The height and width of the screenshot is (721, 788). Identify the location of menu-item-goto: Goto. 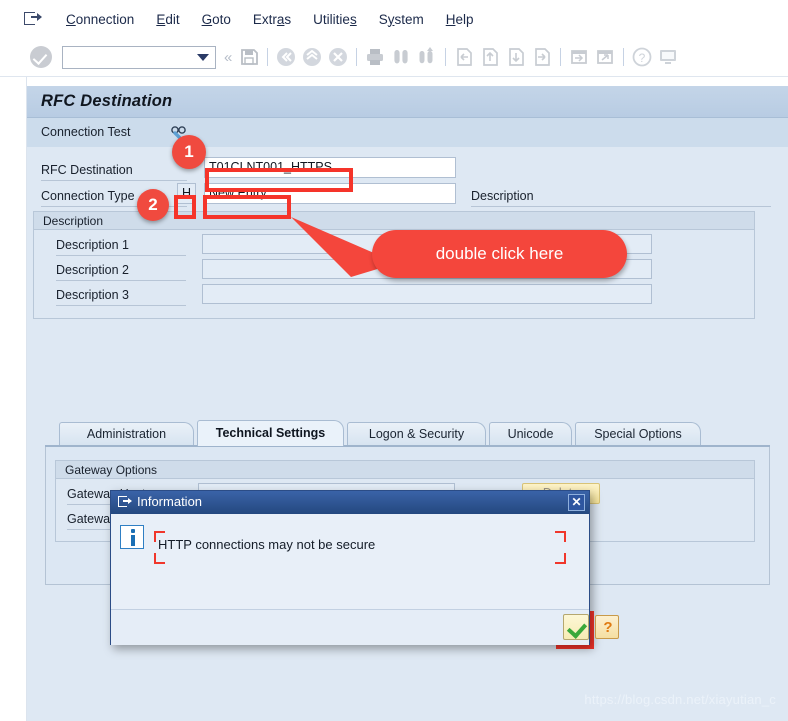
(216, 19).